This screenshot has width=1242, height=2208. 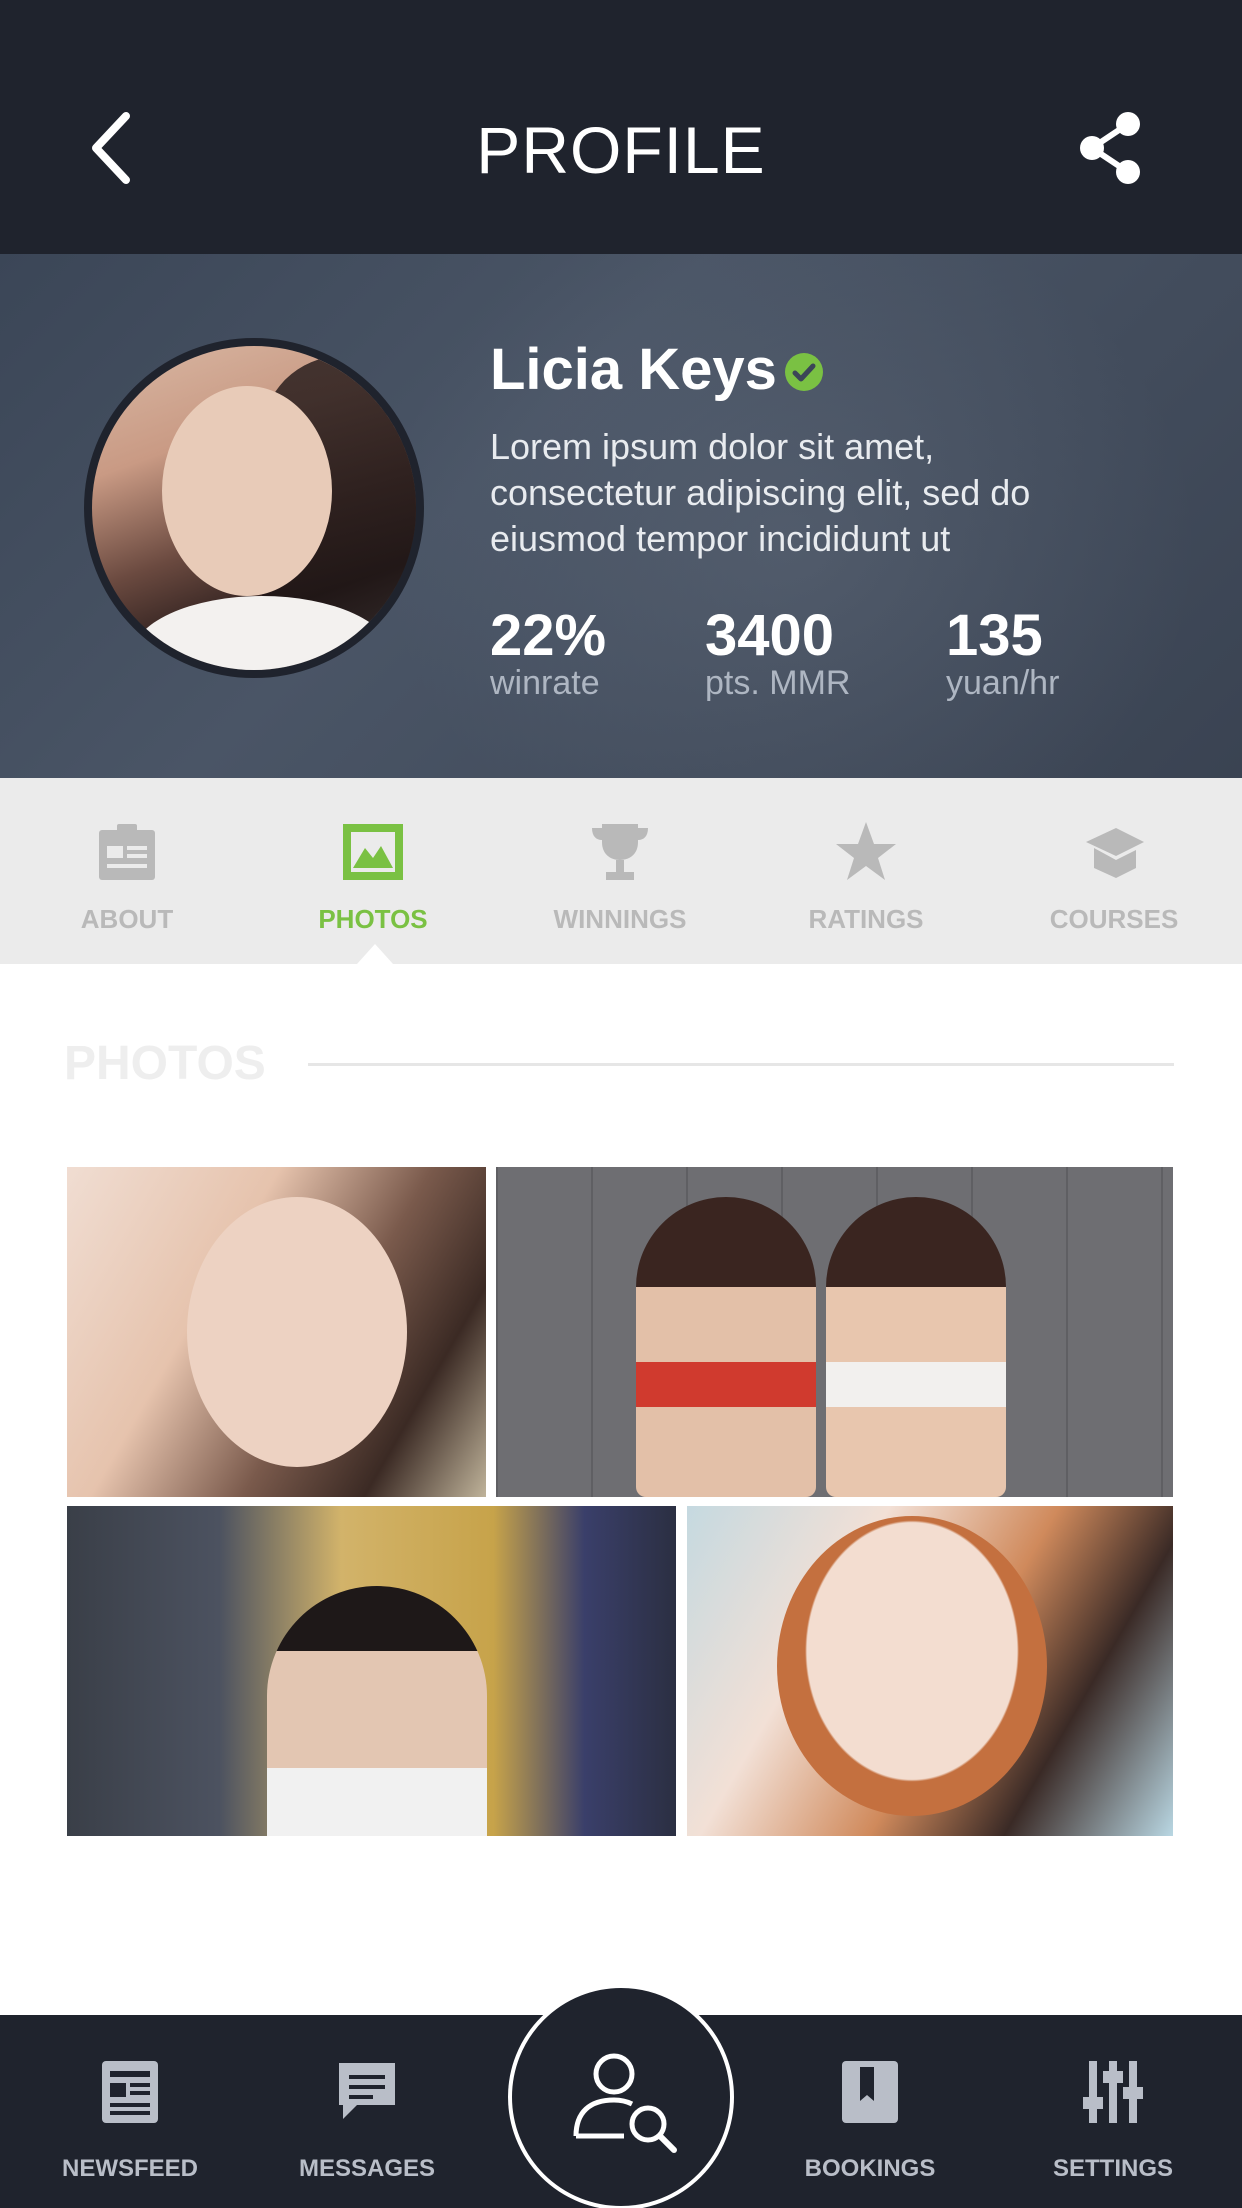 What do you see at coordinates (870, 2092) in the screenshot?
I see `bookmark-icon` at bounding box center [870, 2092].